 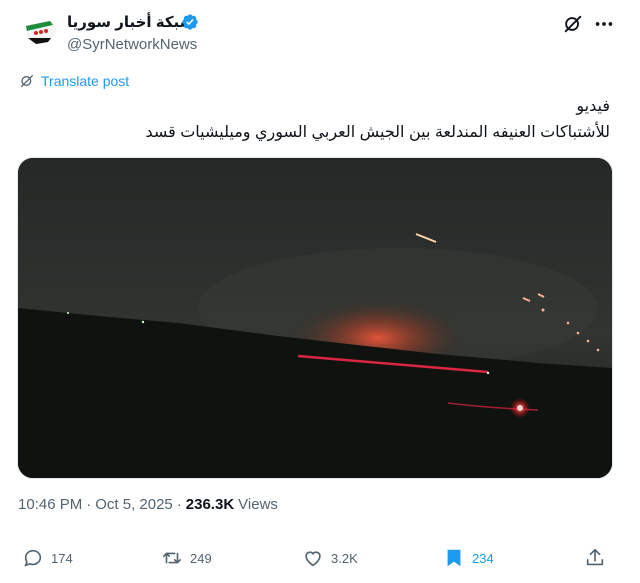 What do you see at coordinates (573, 24) in the screenshot?
I see `grok-icon` at bounding box center [573, 24].